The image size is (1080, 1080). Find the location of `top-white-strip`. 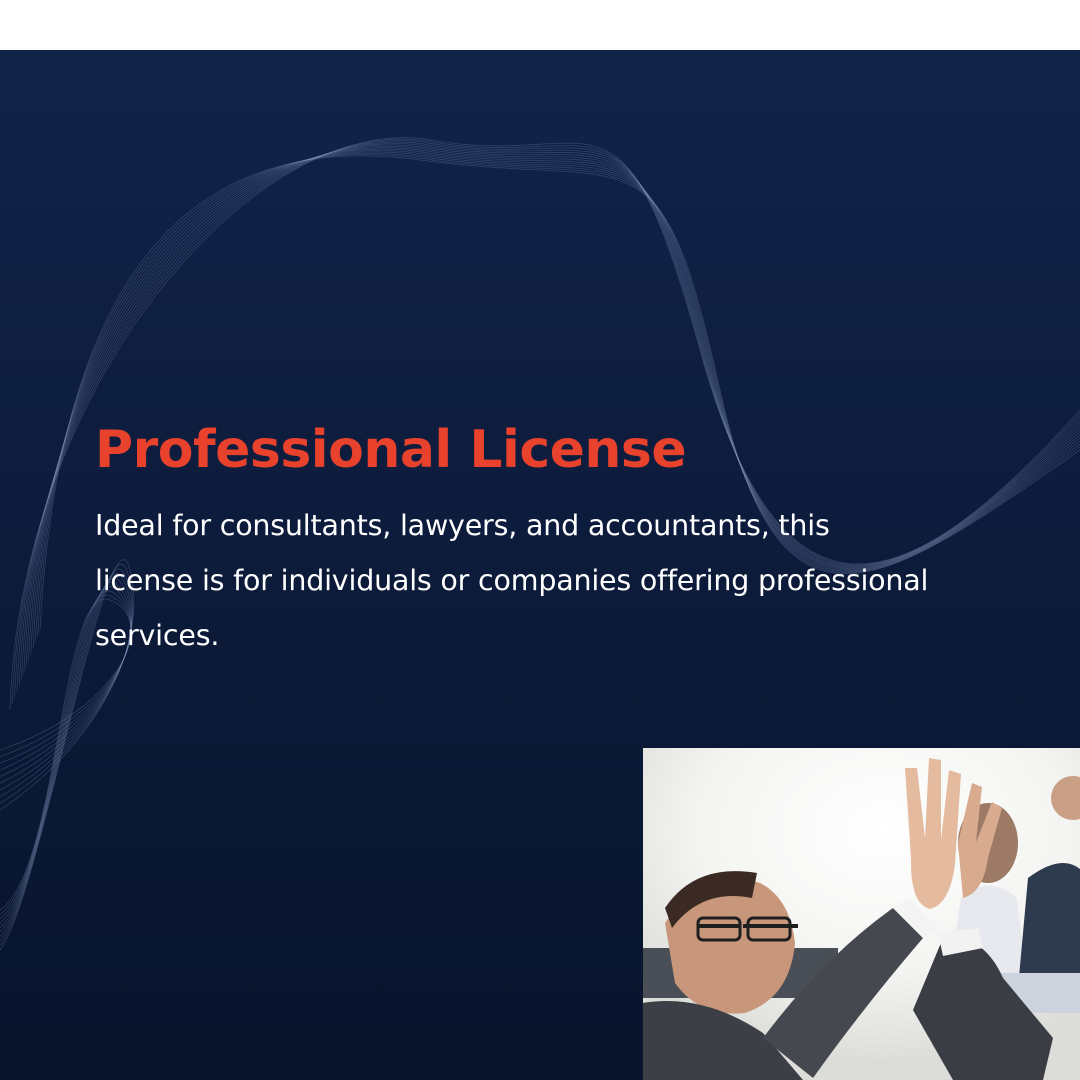

top-white-strip is located at coordinates (540, 25).